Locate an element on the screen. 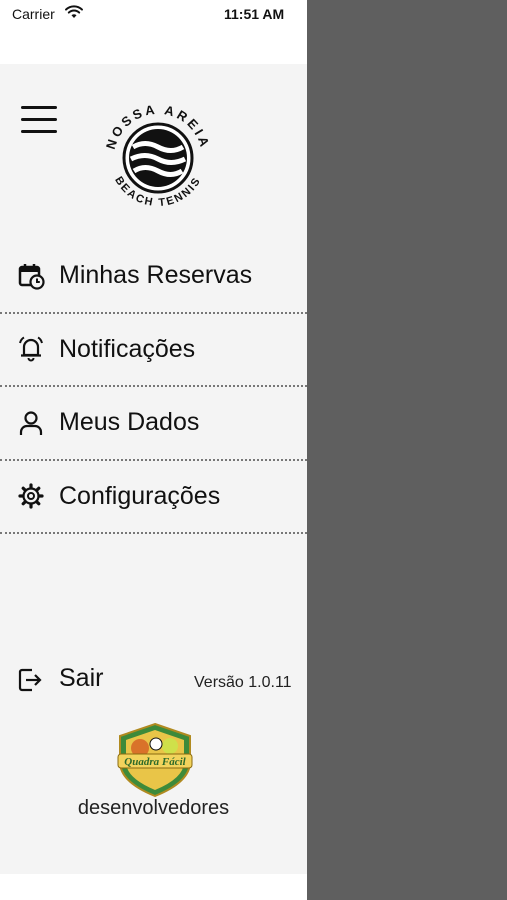 This screenshot has width=507, height=900. logout-label: Sair is located at coordinates (81, 678).